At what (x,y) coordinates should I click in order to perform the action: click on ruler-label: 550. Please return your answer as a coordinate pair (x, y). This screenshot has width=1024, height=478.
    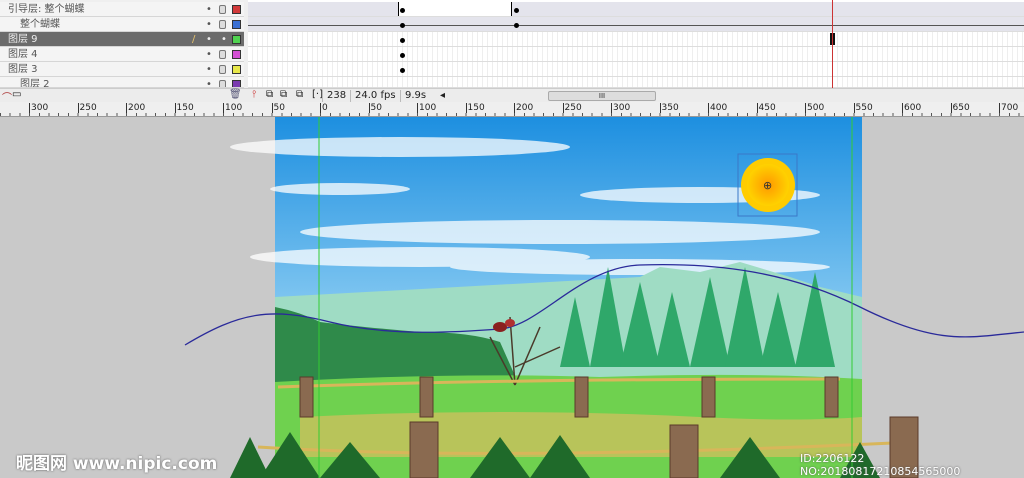
    Looking at the image, I should click on (863, 108).